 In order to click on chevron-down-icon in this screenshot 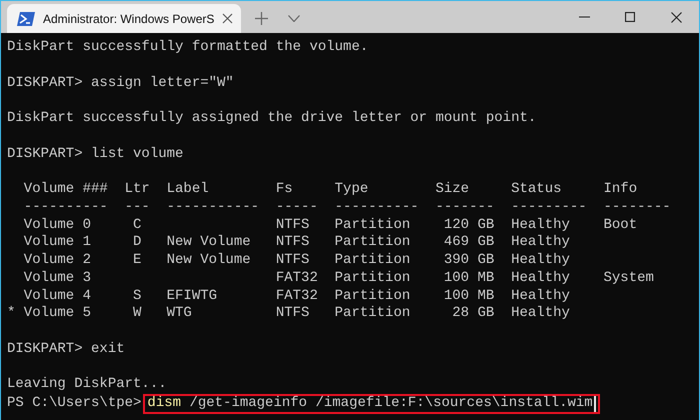, I will do `click(294, 18)`.